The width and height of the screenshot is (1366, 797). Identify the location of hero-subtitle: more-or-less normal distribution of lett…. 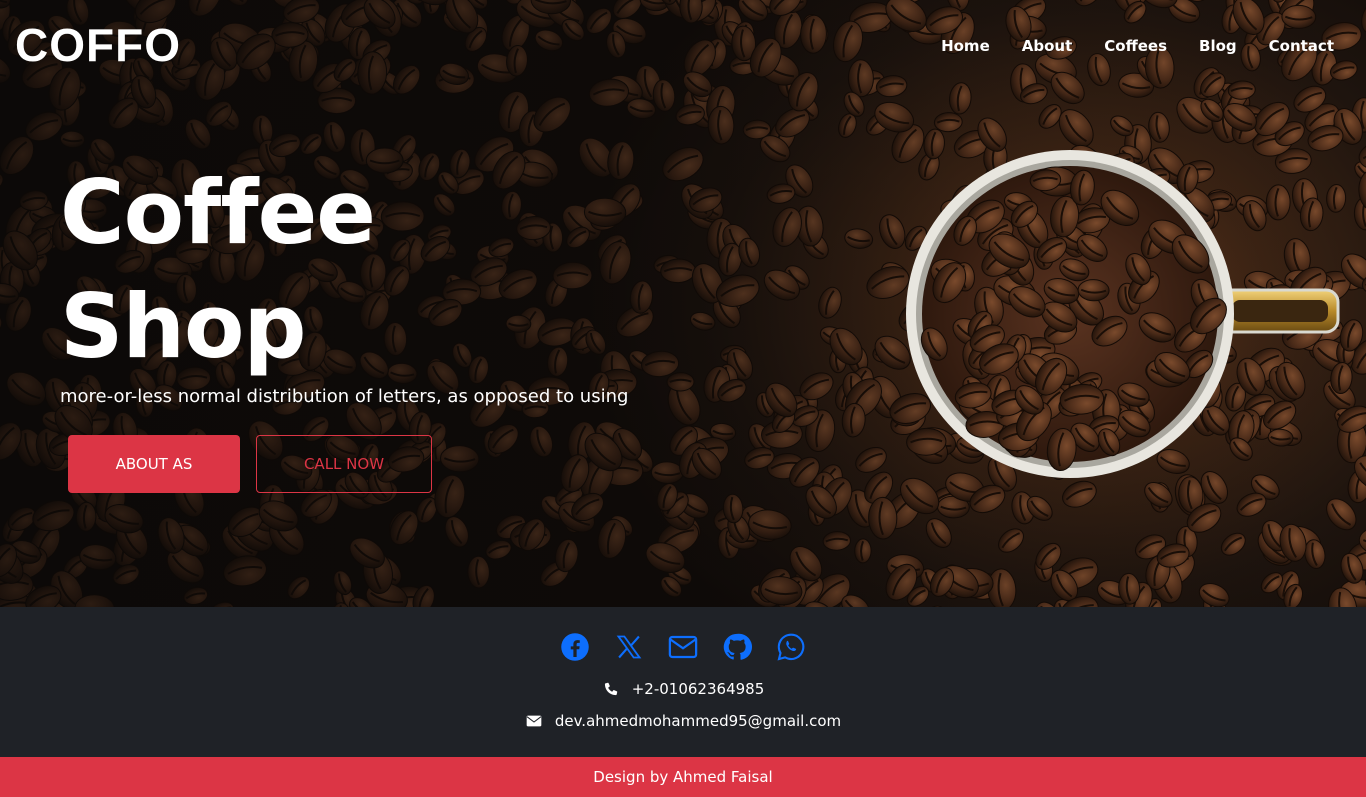
(344, 396).